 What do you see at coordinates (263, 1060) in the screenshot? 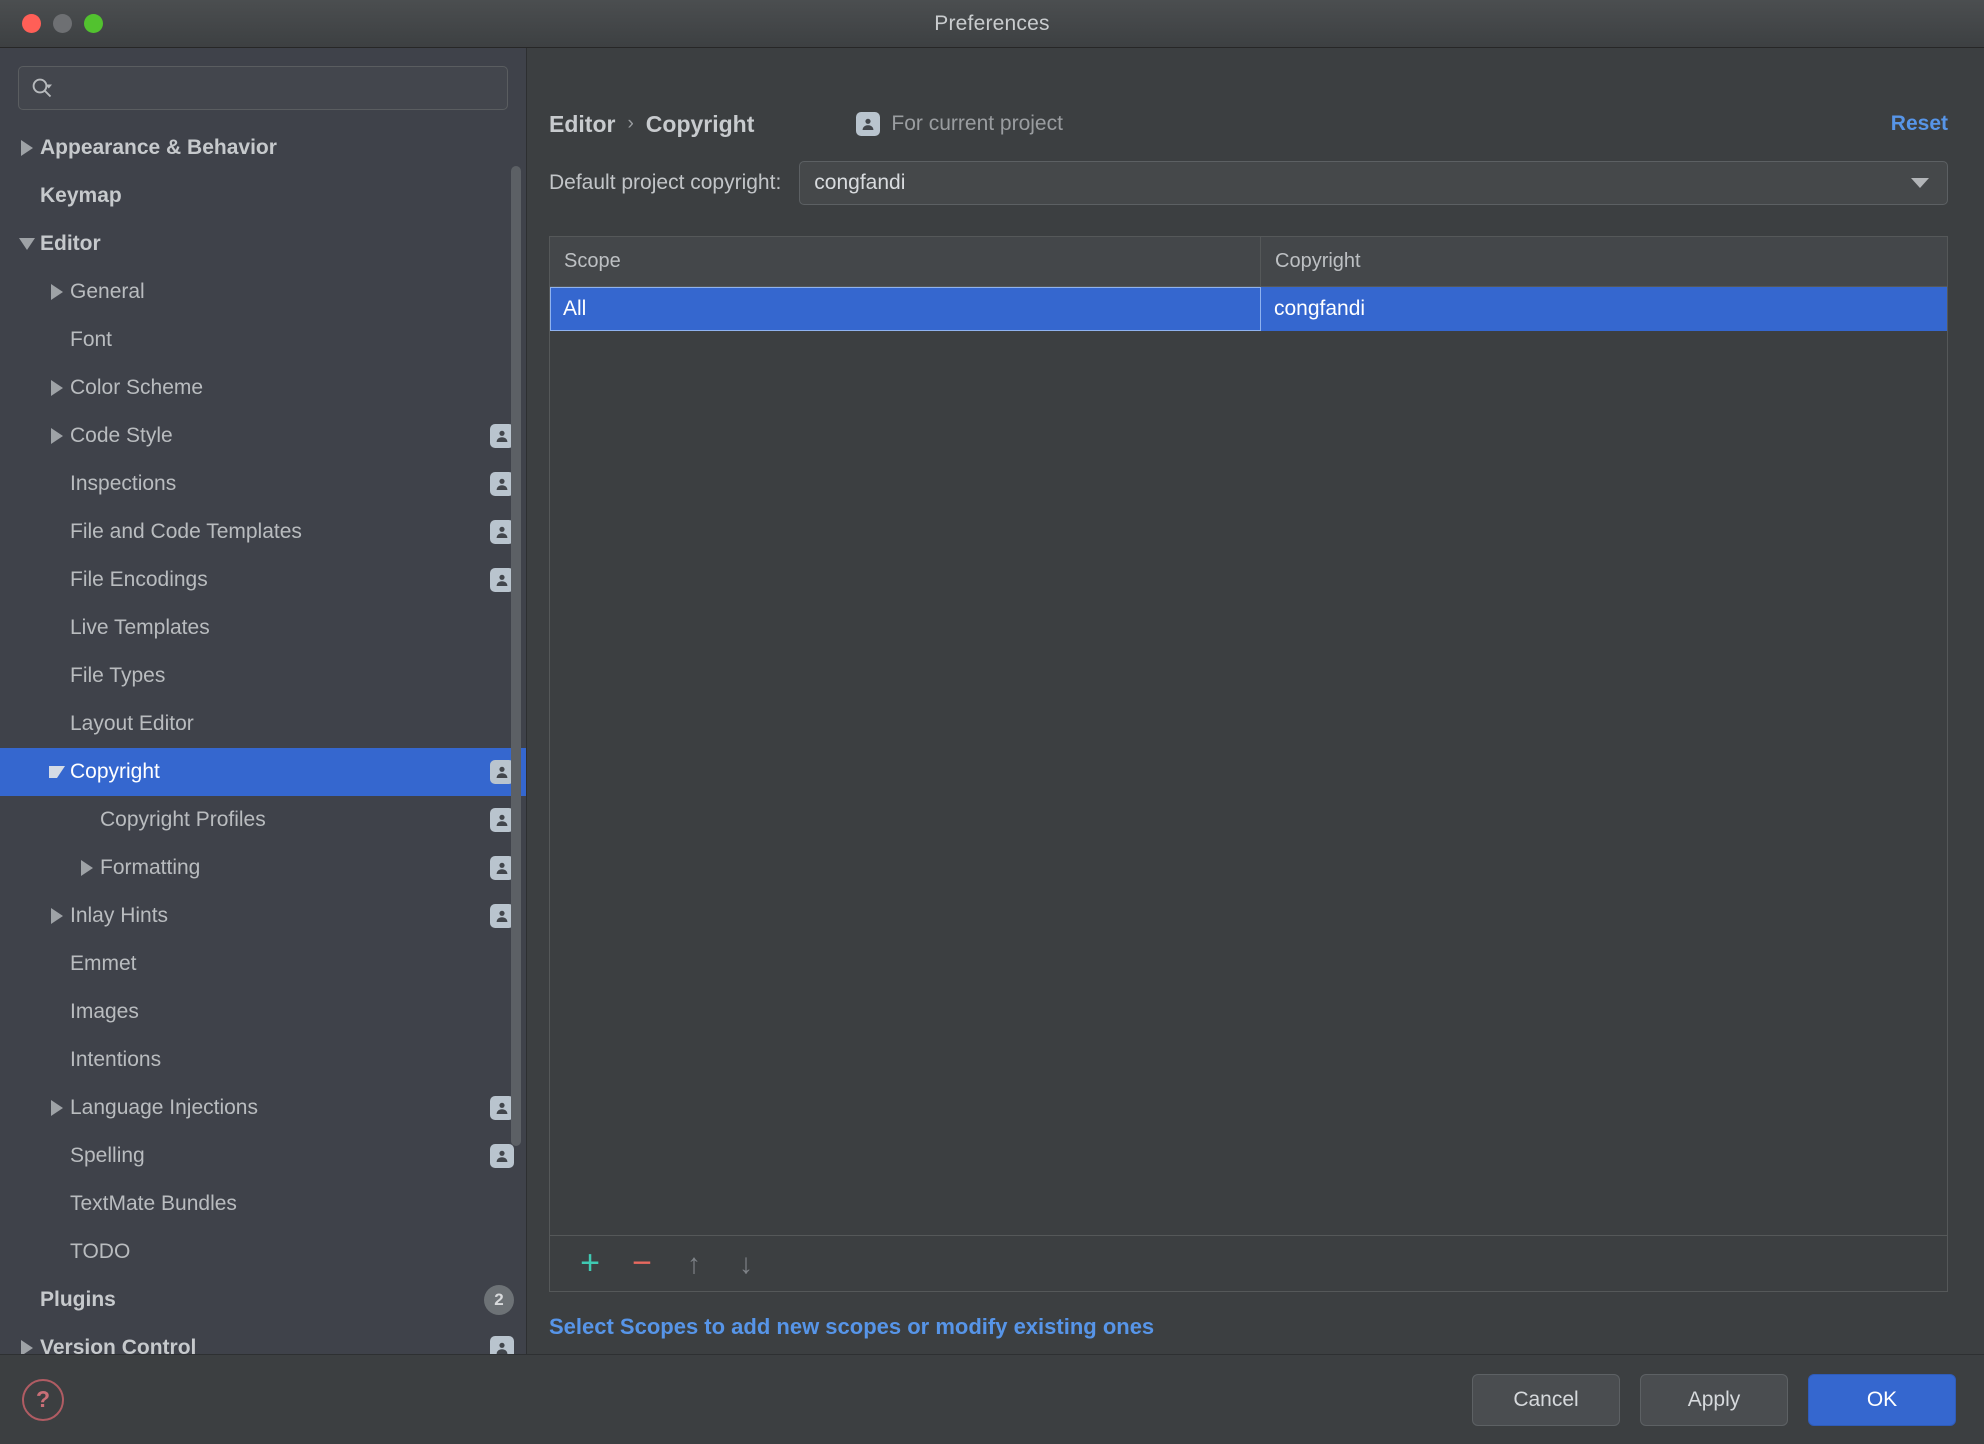
I see `sidebar-item-intentions: Intentions` at bounding box center [263, 1060].